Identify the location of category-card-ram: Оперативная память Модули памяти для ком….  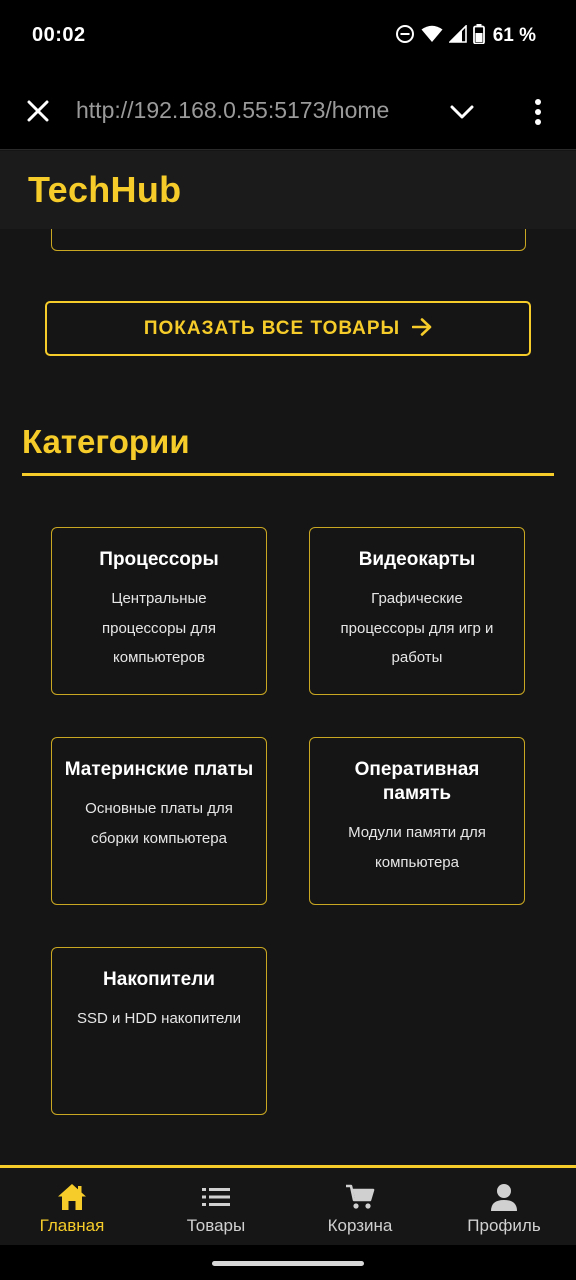
(417, 821).